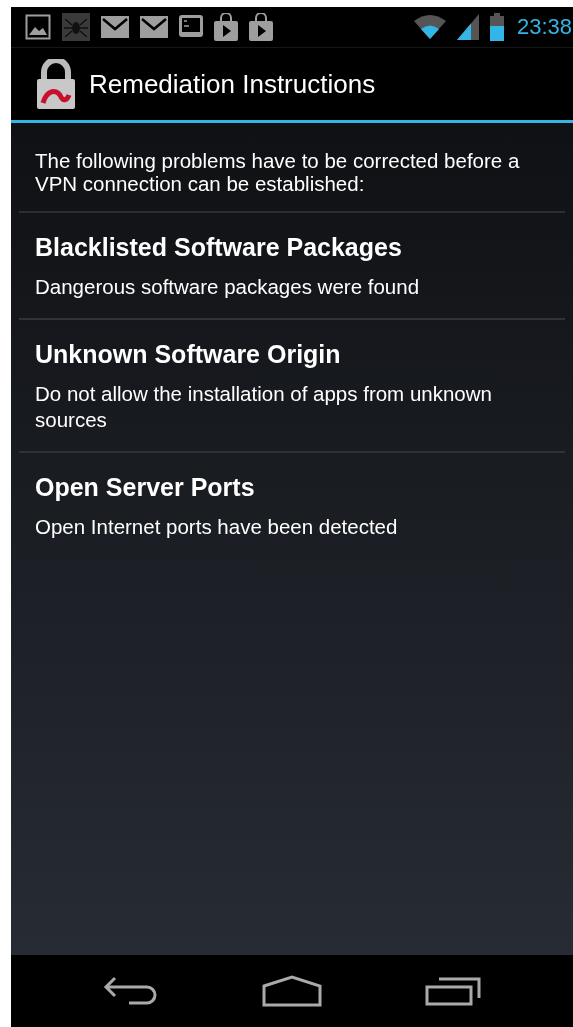 The height and width of the screenshot is (1027, 573). Describe the element at coordinates (292, 168) in the screenshot. I see `intro-text: The following problems have to be corrected before a VPN connection can be established:` at that location.